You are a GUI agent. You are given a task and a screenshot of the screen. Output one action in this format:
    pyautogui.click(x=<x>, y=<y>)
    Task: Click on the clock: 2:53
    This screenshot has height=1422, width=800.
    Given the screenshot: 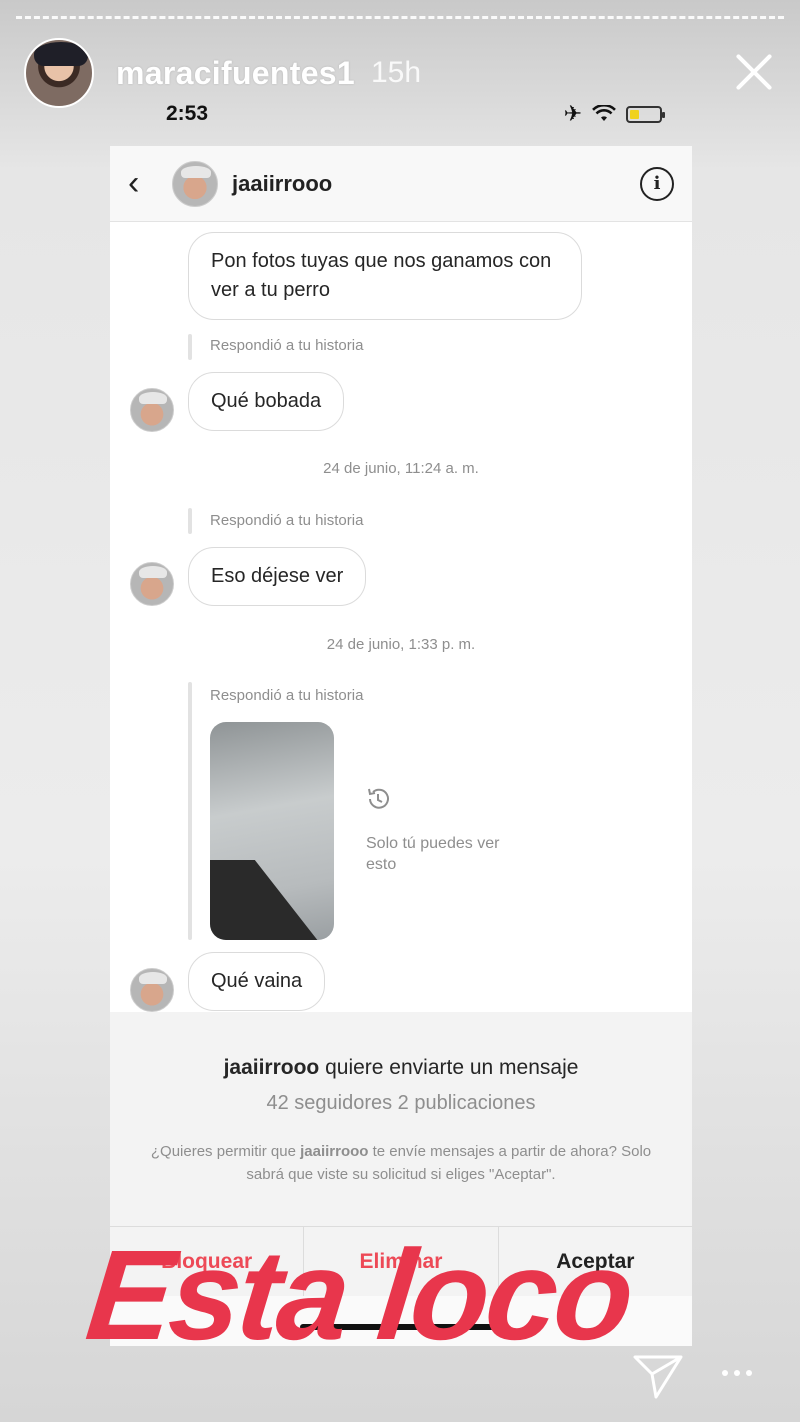 What is the action you would take?
    pyautogui.click(x=187, y=113)
    